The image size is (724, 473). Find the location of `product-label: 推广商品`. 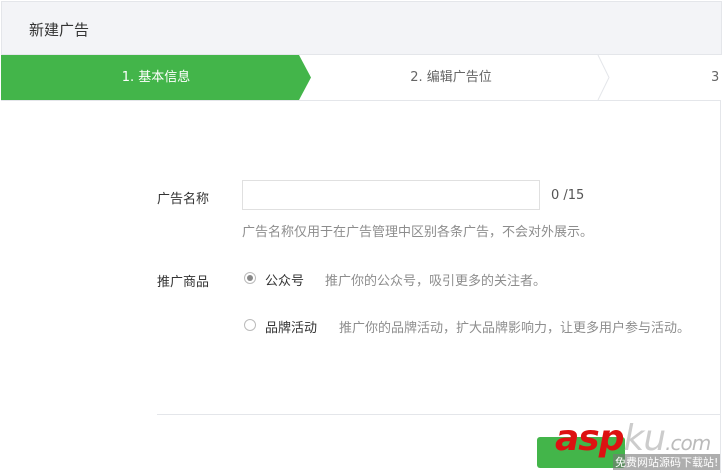

product-label: 推广商品 is located at coordinates (183, 282).